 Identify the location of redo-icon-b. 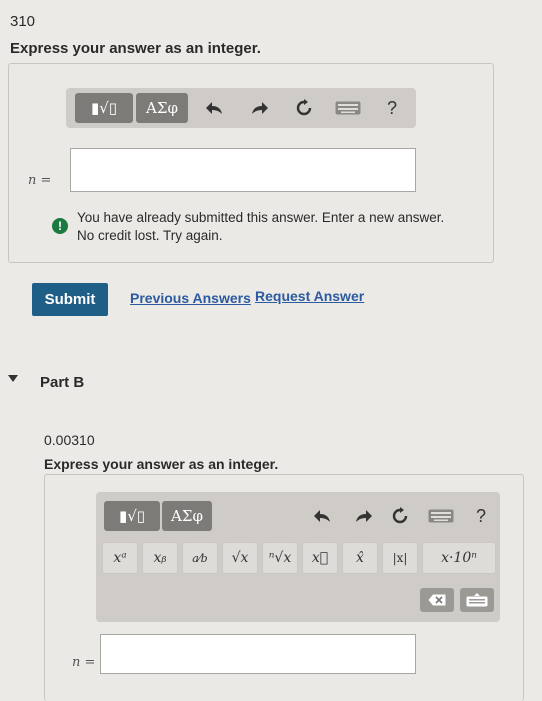
(364, 516).